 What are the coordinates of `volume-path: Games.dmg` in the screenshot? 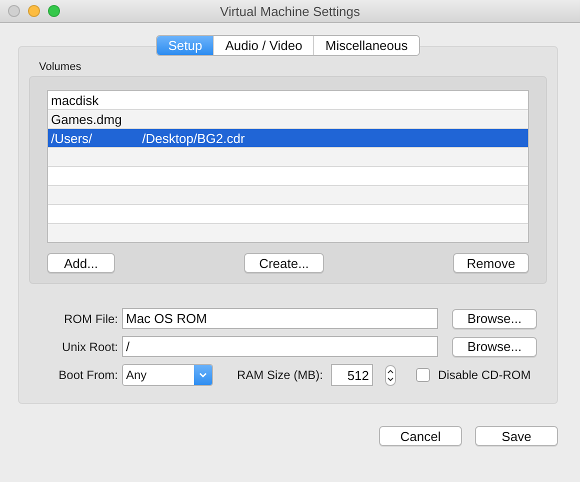 It's located at (86, 119).